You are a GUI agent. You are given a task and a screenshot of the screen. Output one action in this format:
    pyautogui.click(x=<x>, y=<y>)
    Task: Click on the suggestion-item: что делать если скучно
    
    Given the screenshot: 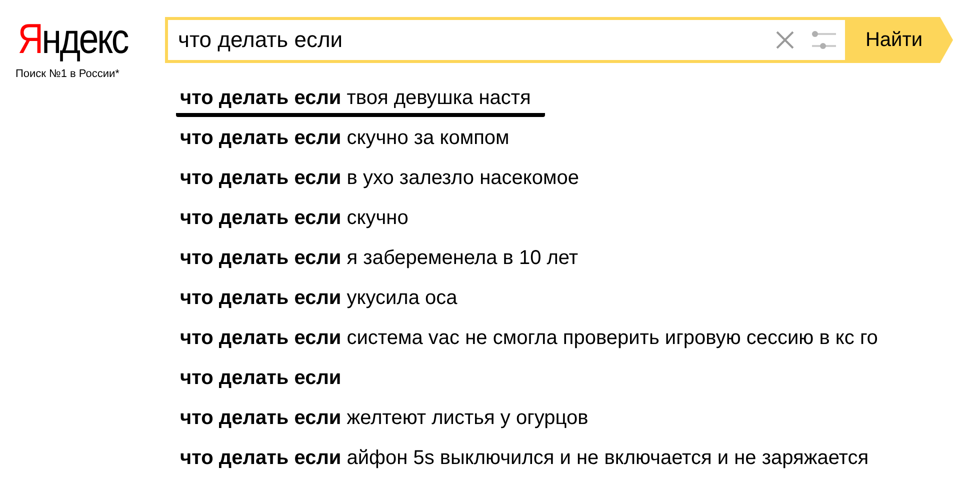 What is the action you would take?
    pyautogui.click(x=299, y=222)
    